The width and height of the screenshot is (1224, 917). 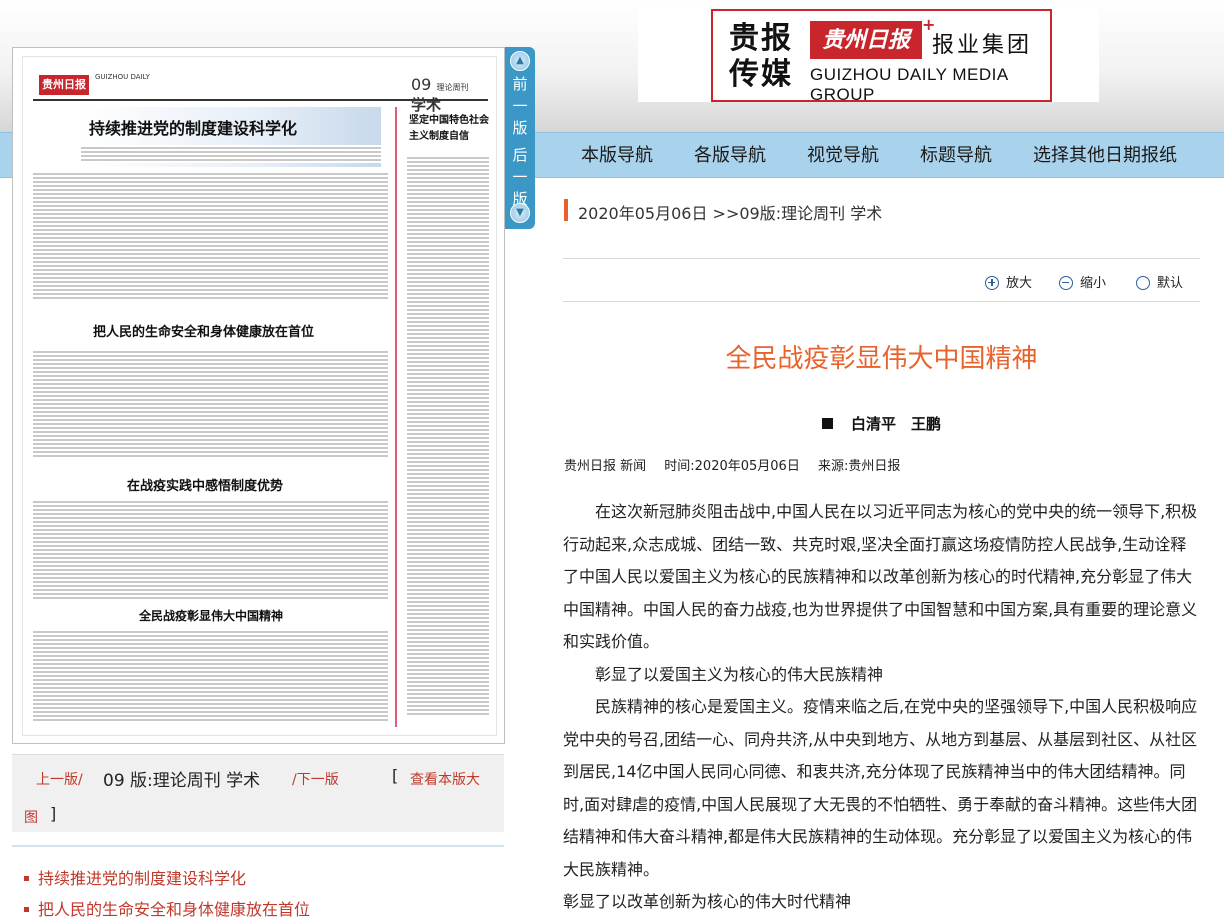 What do you see at coordinates (449, 95) in the screenshot?
I see `paper-edition: 09 理论周刊 学术` at bounding box center [449, 95].